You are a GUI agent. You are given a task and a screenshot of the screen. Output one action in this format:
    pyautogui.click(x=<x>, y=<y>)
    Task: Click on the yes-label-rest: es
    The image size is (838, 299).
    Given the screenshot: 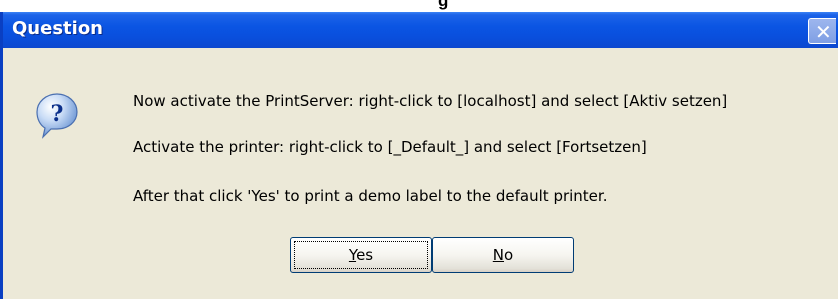 What is the action you would take?
    pyautogui.click(x=365, y=255)
    